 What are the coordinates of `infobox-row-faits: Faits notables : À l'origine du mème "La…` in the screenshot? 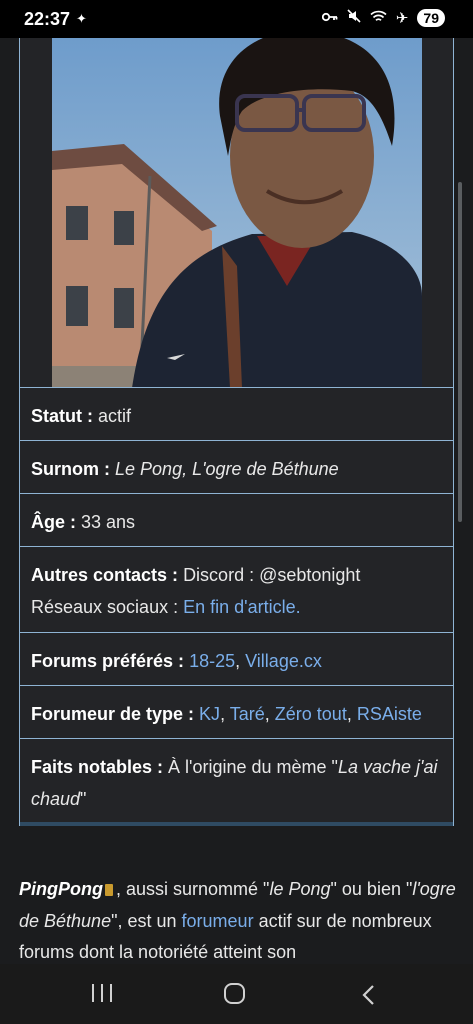 It's located at (236, 780).